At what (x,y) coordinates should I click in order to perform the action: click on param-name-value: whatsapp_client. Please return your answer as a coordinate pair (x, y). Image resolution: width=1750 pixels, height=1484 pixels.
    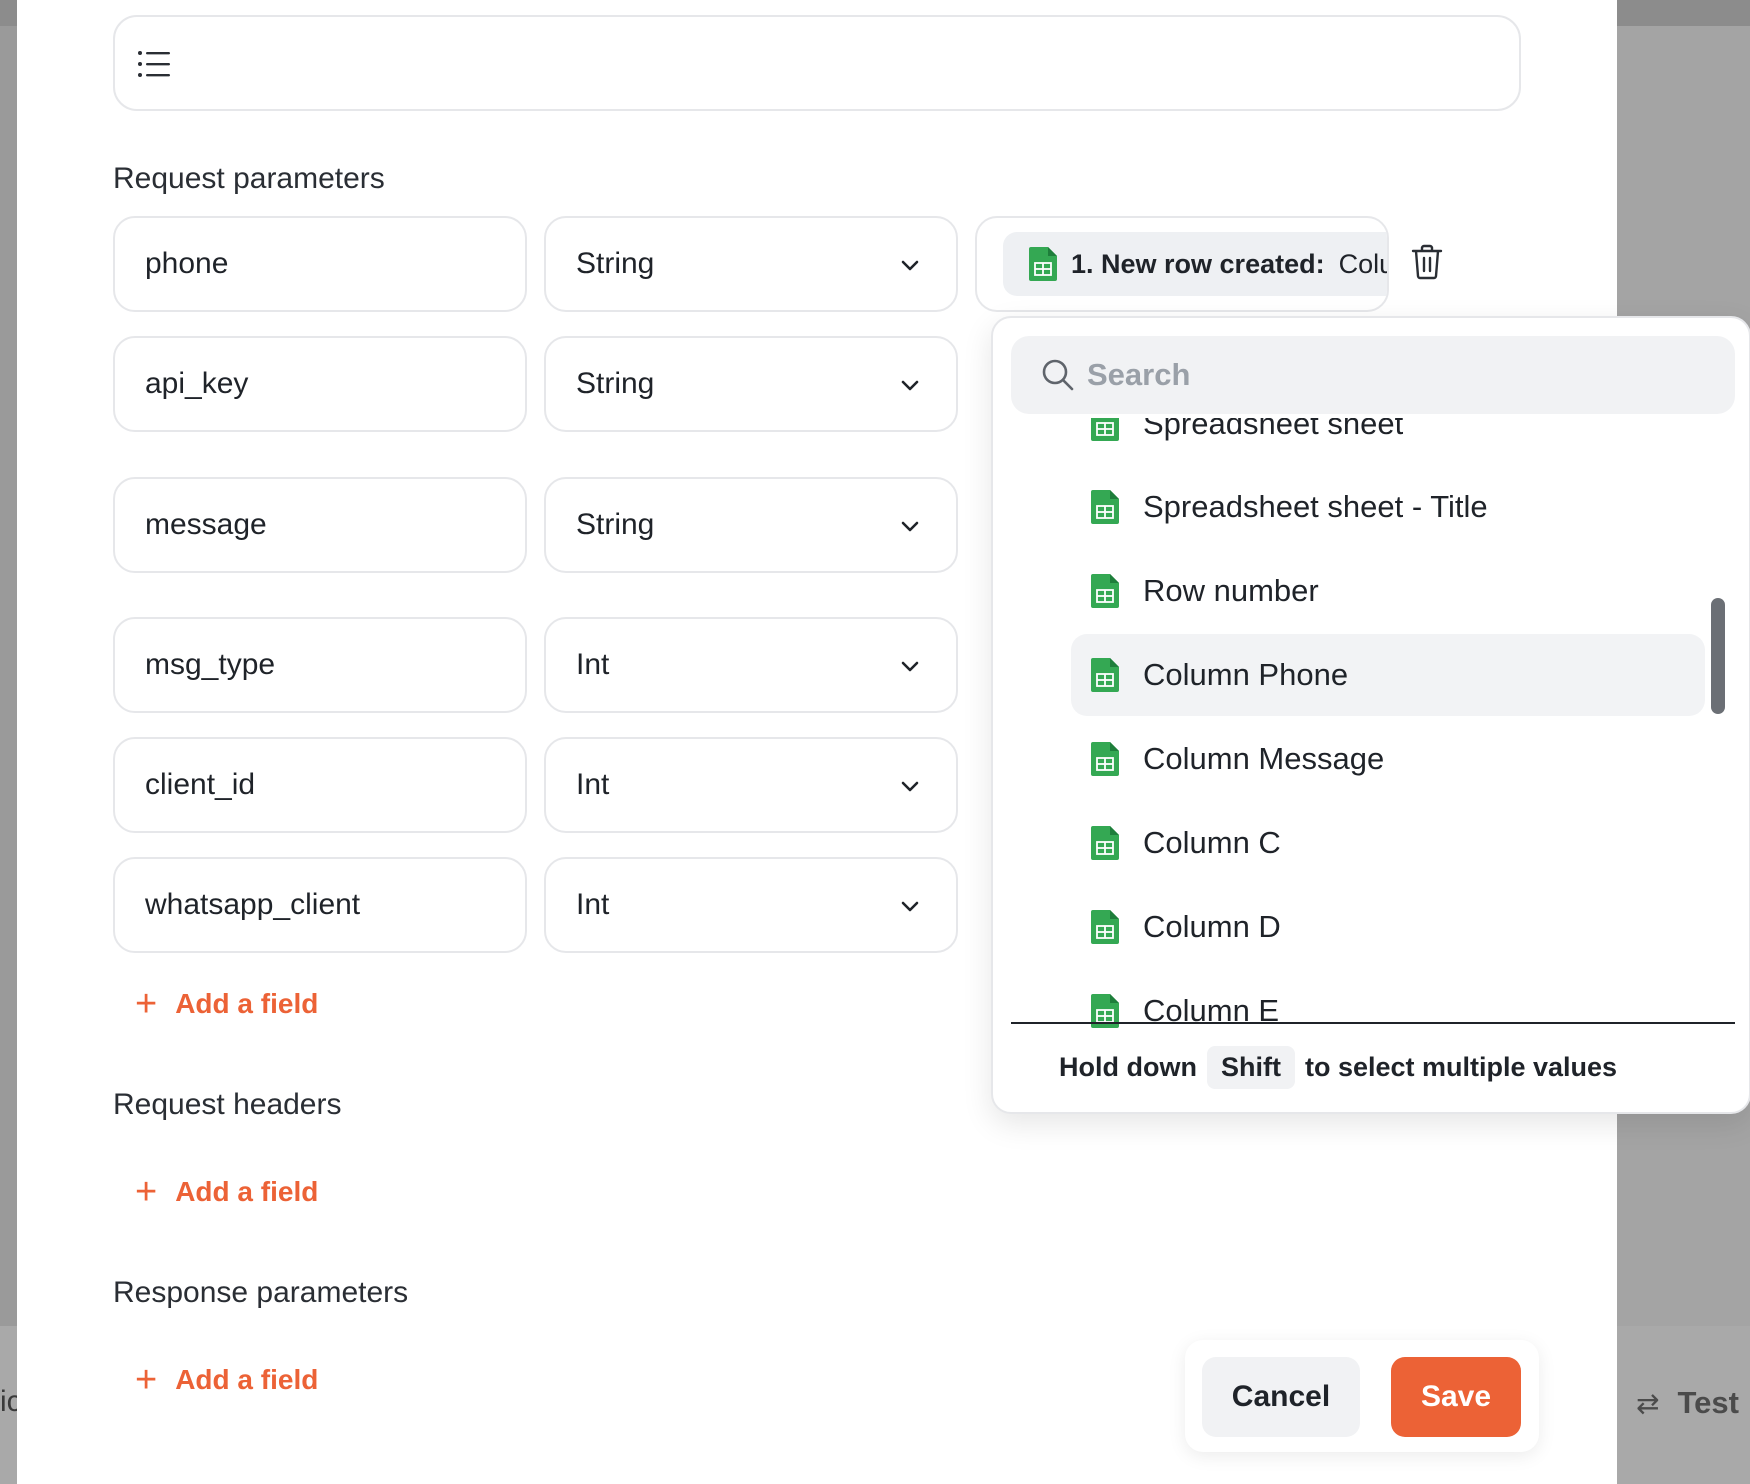
    Looking at the image, I should click on (253, 904).